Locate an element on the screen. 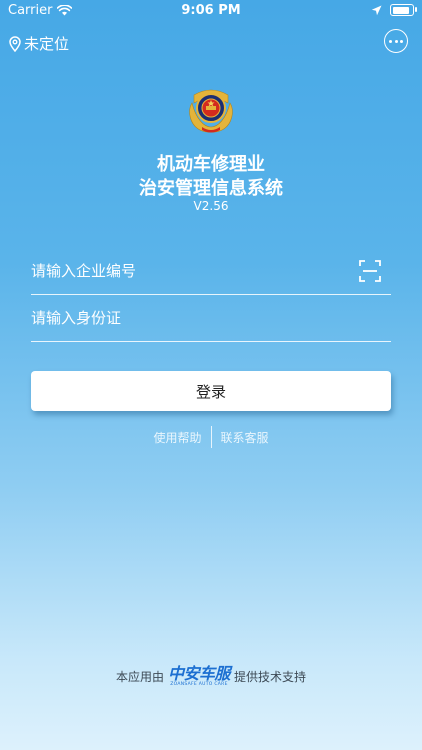  footer-suffix: 提供技术支持 is located at coordinates (270, 677).